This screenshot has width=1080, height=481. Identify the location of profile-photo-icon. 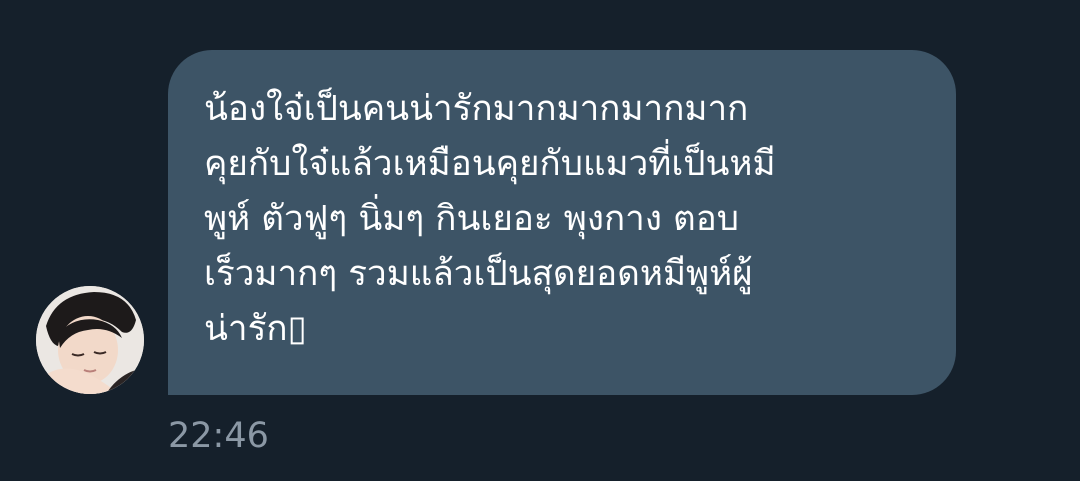
(90, 340).